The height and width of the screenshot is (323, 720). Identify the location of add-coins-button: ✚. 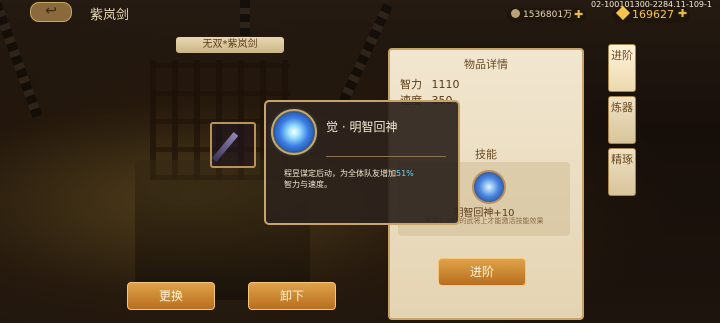
(579, 15).